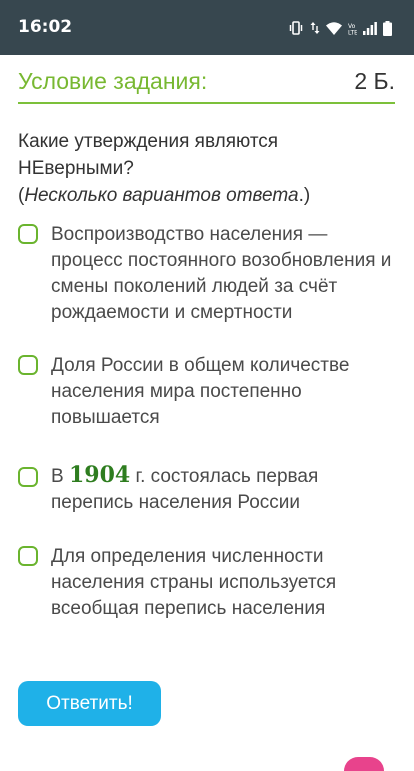  I want to click on question-hint-line: (Несколько вариантов ответа.), so click(208, 195).